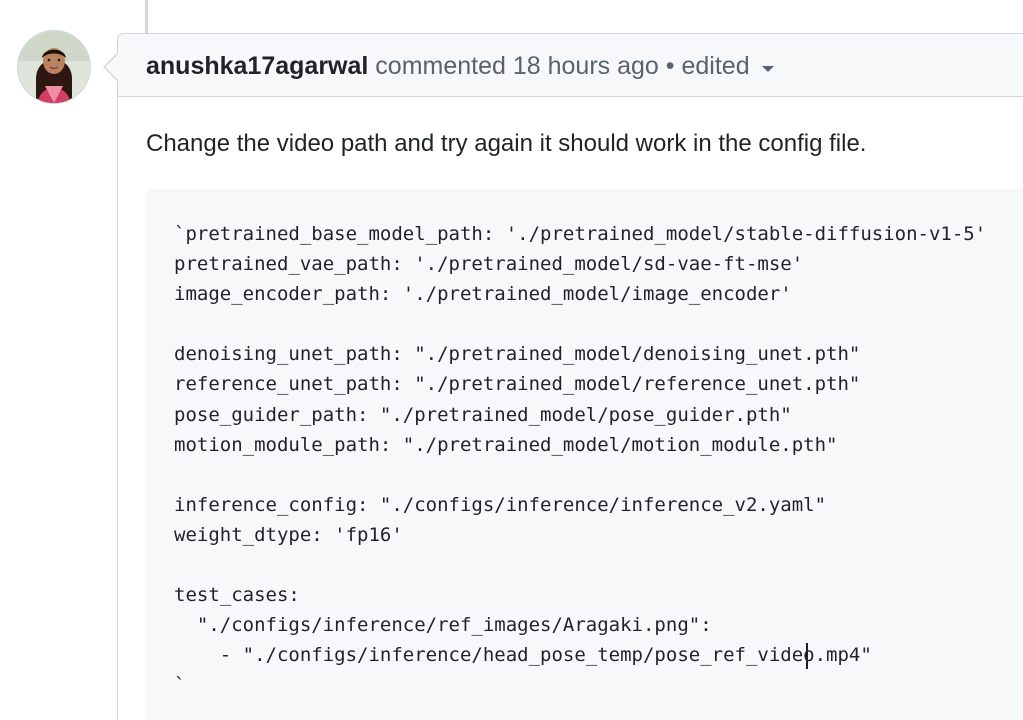  I want to click on code-line: test_cases:, so click(237, 595).